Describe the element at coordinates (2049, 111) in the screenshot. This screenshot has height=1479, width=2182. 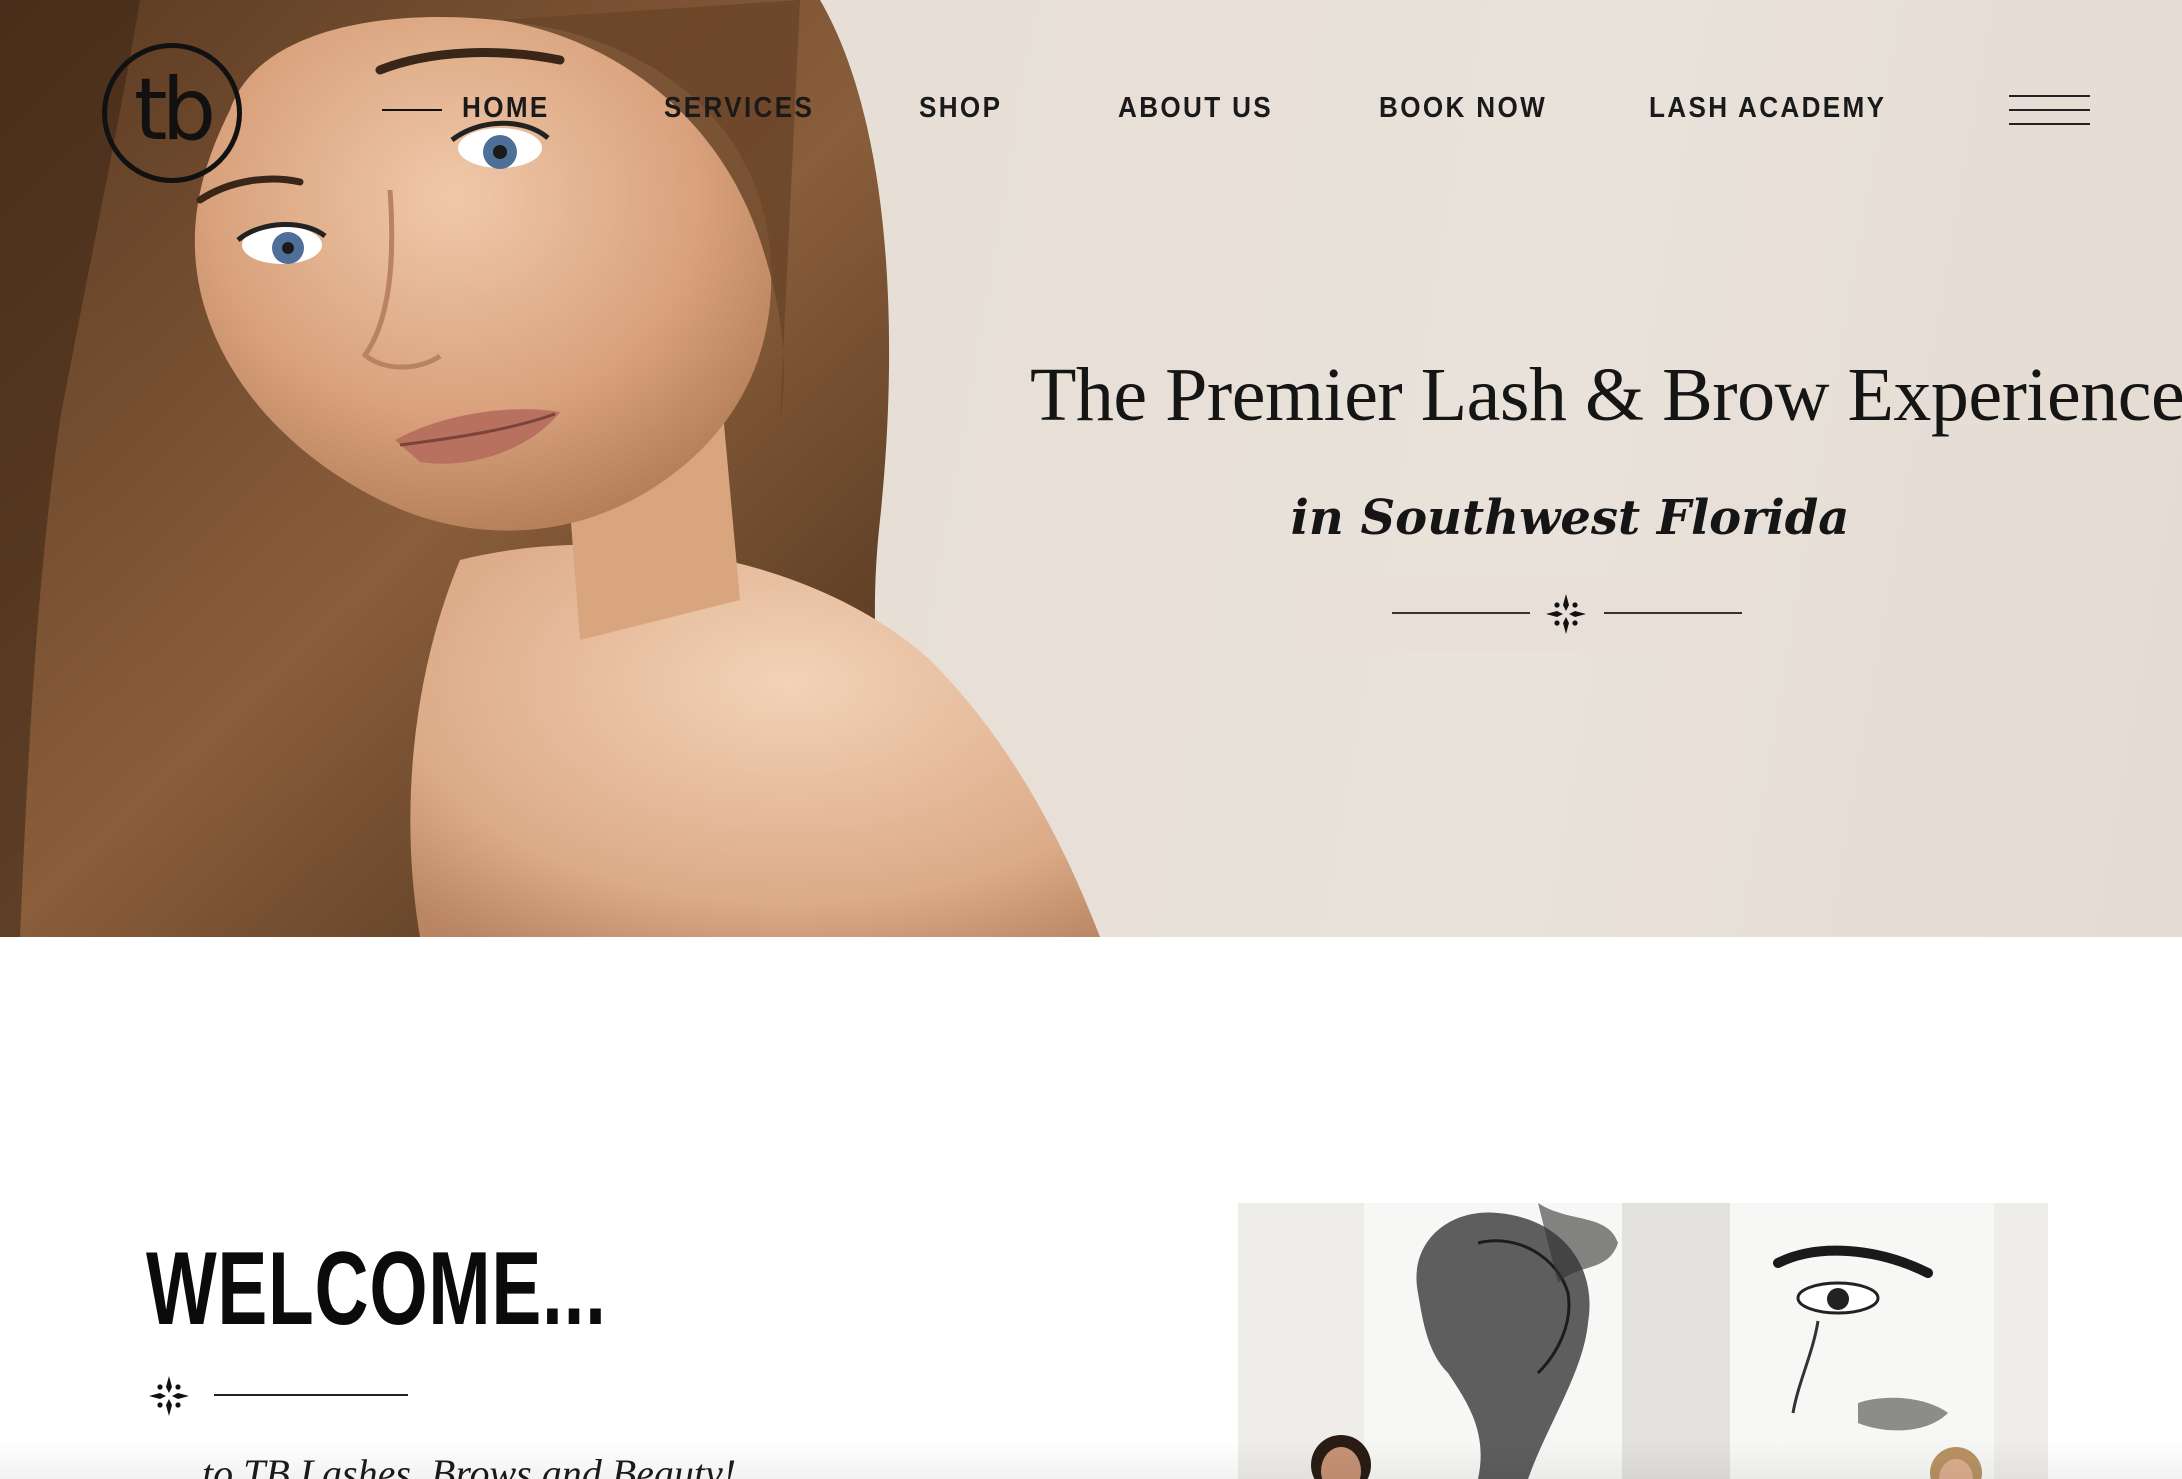
I see `hamburger-menu-icon` at that location.